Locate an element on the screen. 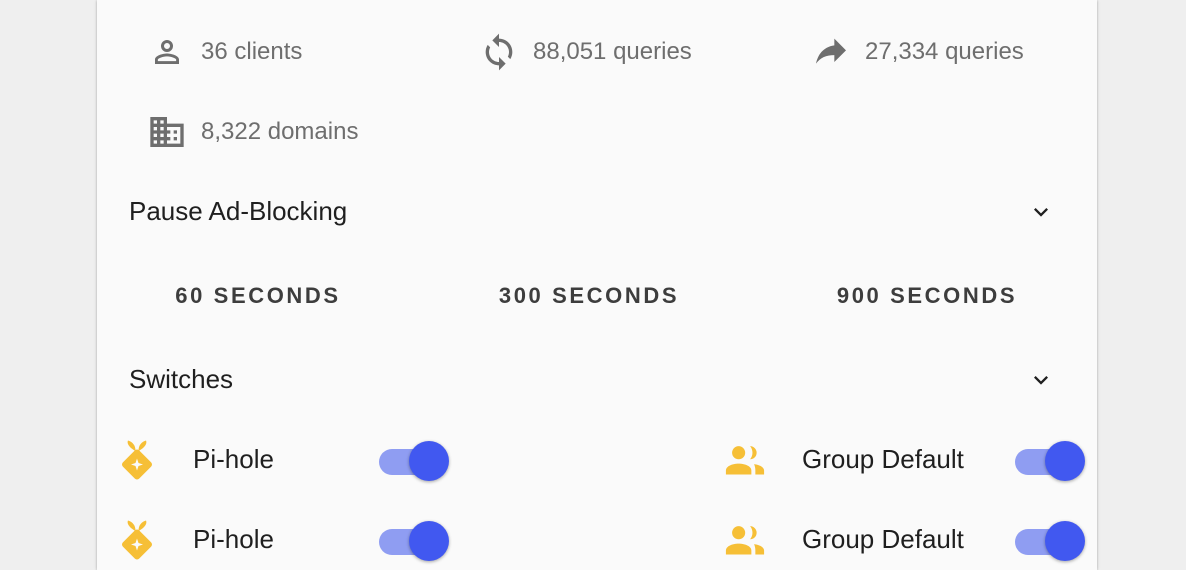 Image resolution: width=1186 pixels, height=570 pixels. building-icon is located at coordinates (167, 132).